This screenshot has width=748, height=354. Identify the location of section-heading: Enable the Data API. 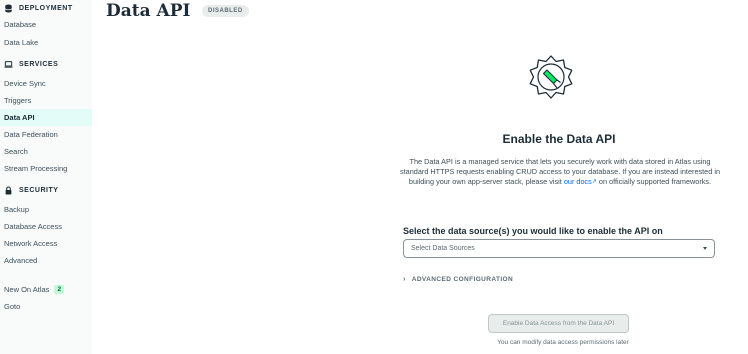
(559, 139).